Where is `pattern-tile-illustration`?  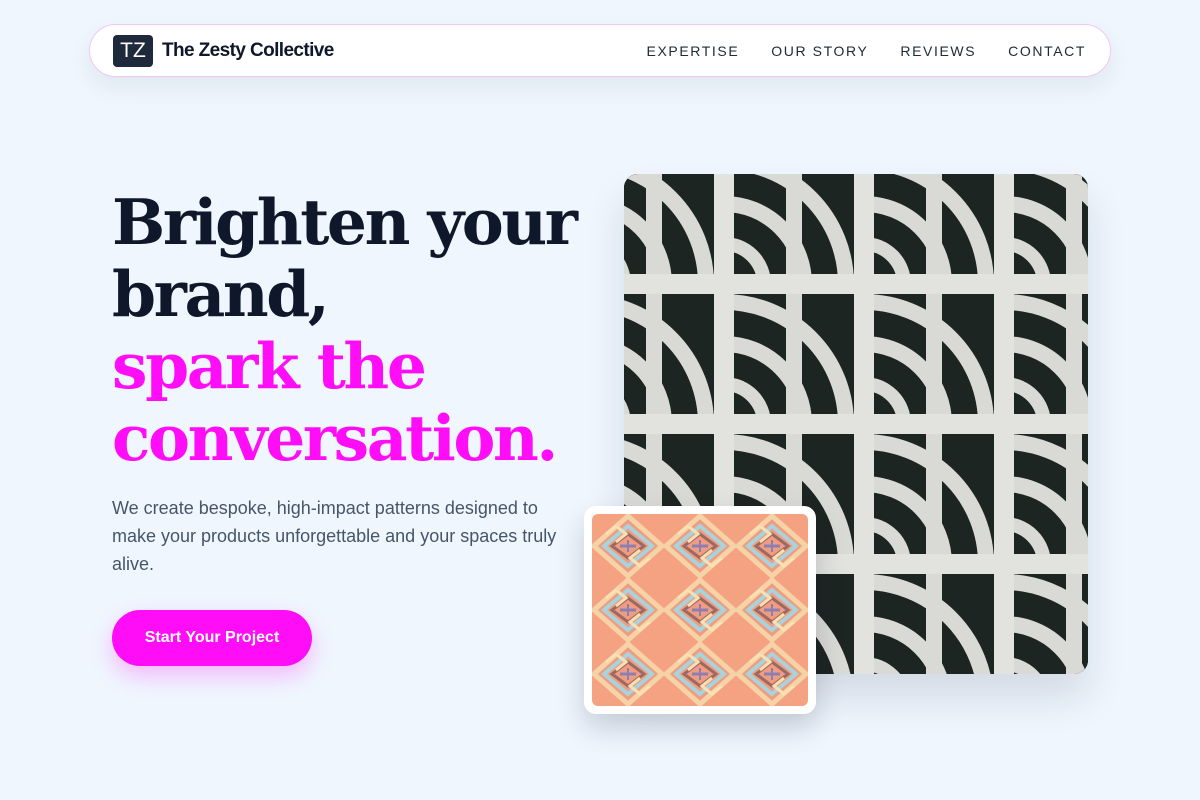 pattern-tile-illustration is located at coordinates (700, 610).